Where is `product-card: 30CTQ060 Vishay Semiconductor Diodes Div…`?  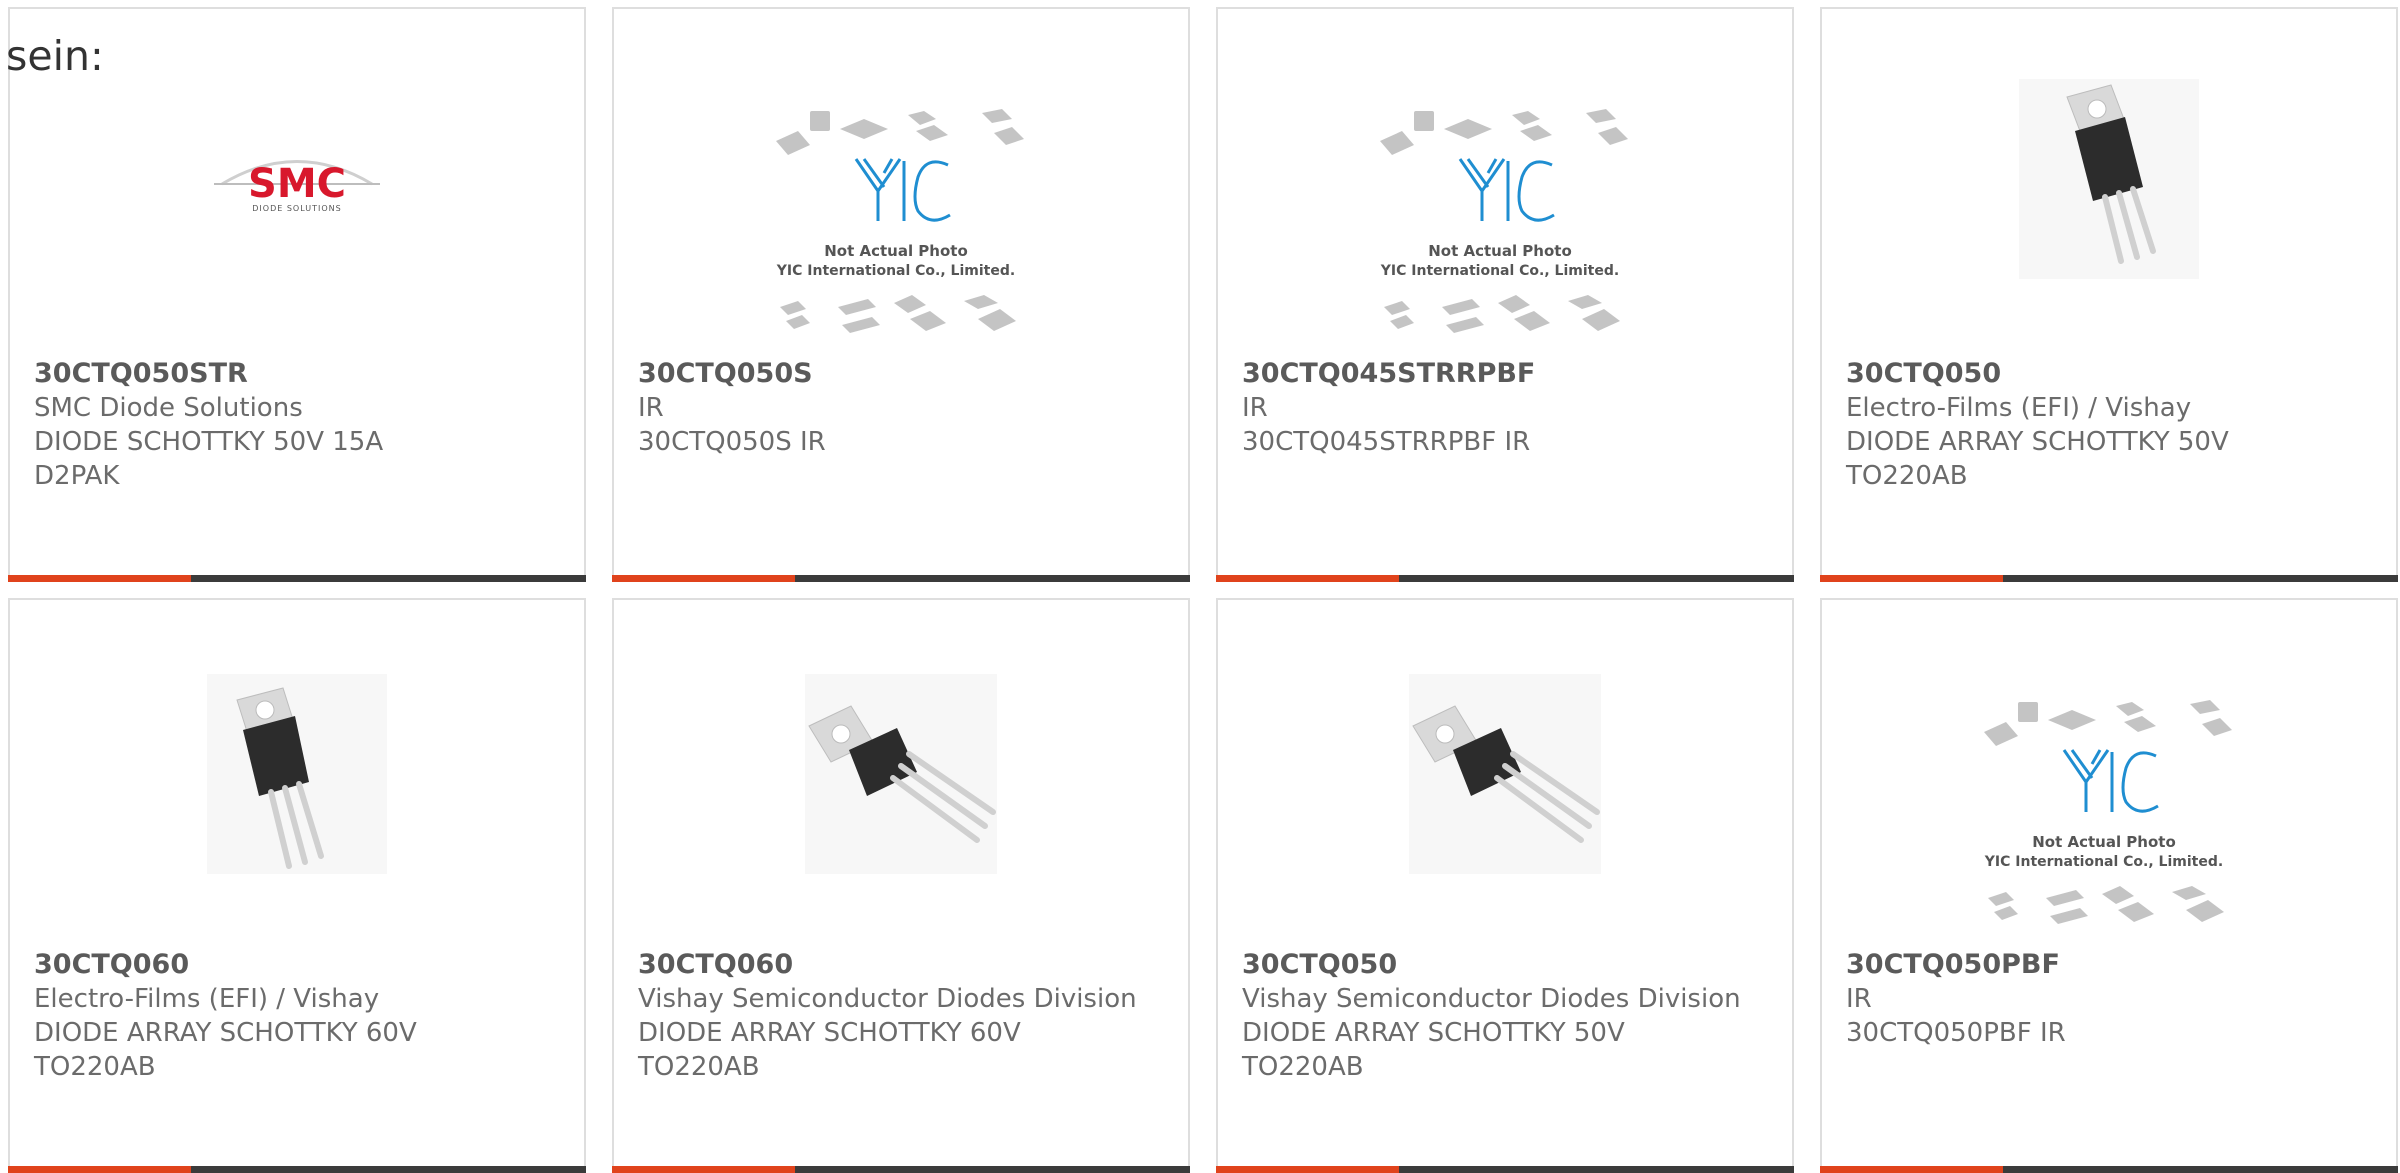
product-card: 30CTQ060 Vishay Semiconductor Diodes Div… is located at coordinates (901, 885).